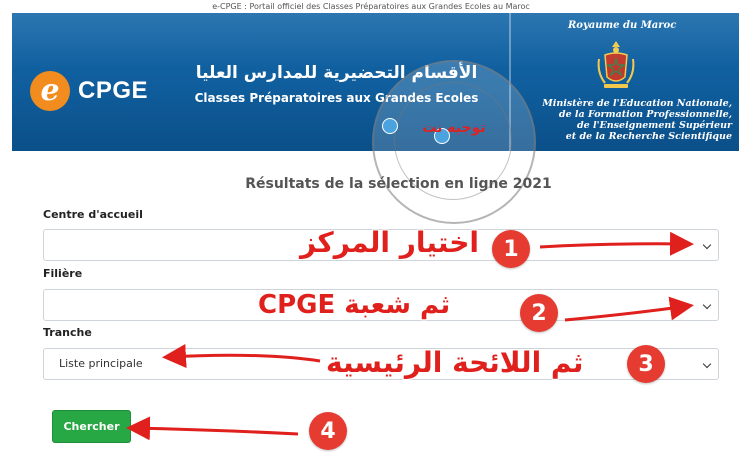 The height and width of the screenshot is (453, 742). Describe the element at coordinates (622, 25) in the screenshot. I see `kingdom-label: Royaume du Maroc` at that location.